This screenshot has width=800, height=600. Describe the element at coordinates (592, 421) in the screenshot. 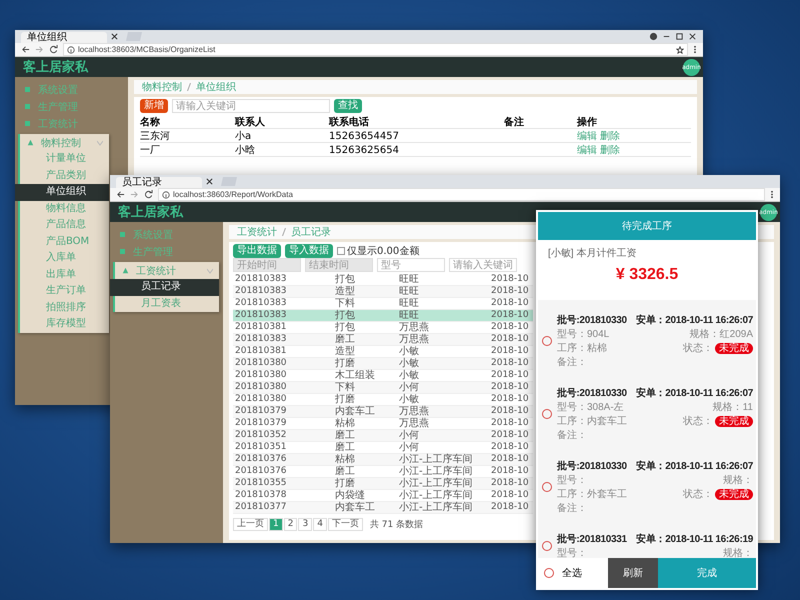

I see `process-text: 工序：内套车工` at that location.